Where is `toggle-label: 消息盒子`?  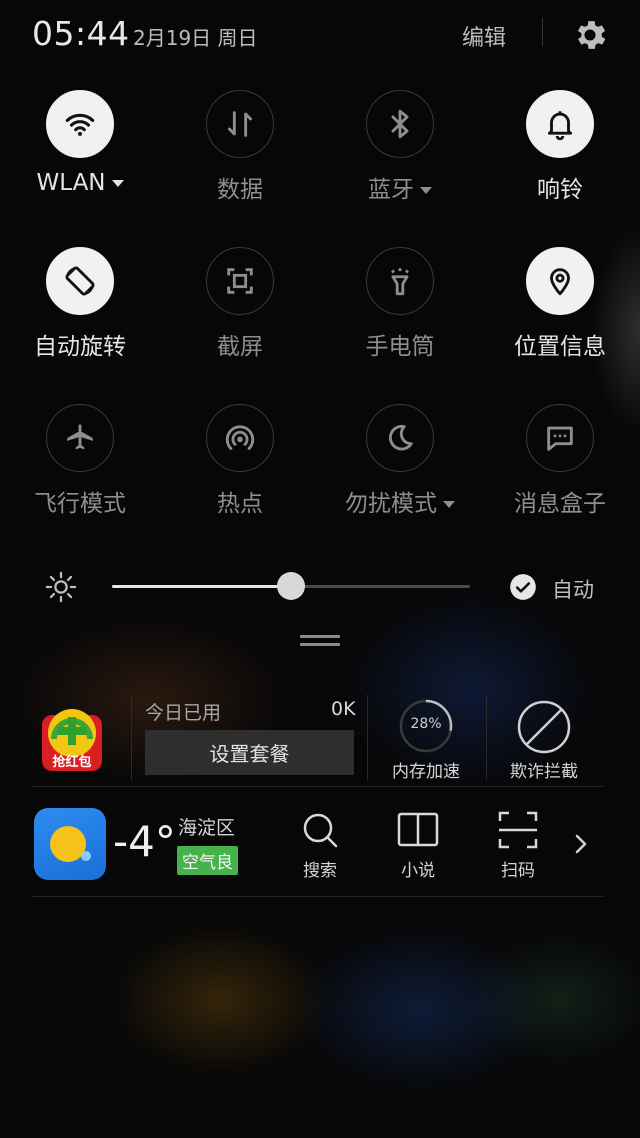 toggle-label: 消息盒子 is located at coordinates (560, 504).